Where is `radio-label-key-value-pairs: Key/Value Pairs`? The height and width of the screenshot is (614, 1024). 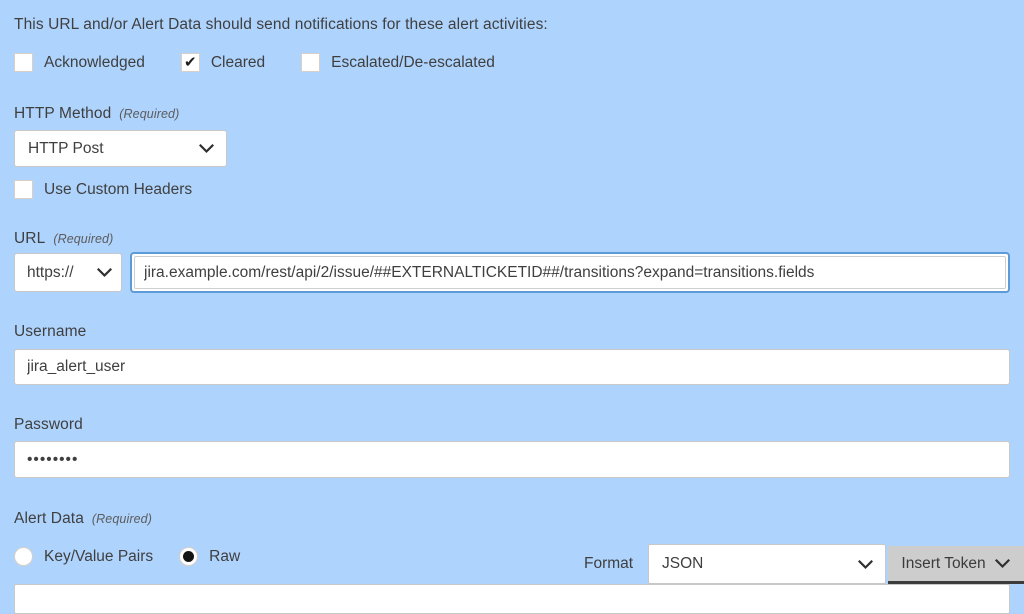
radio-label-key-value-pairs: Key/Value Pairs is located at coordinates (99, 556).